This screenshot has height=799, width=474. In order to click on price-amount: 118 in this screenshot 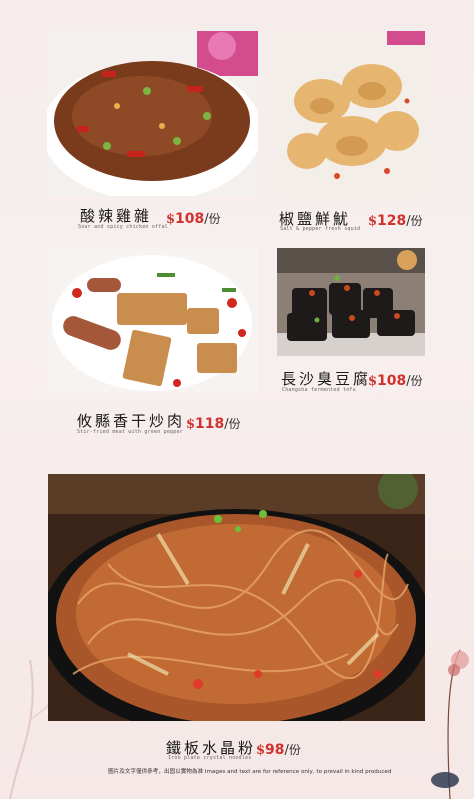, I will do `click(210, 424)`.